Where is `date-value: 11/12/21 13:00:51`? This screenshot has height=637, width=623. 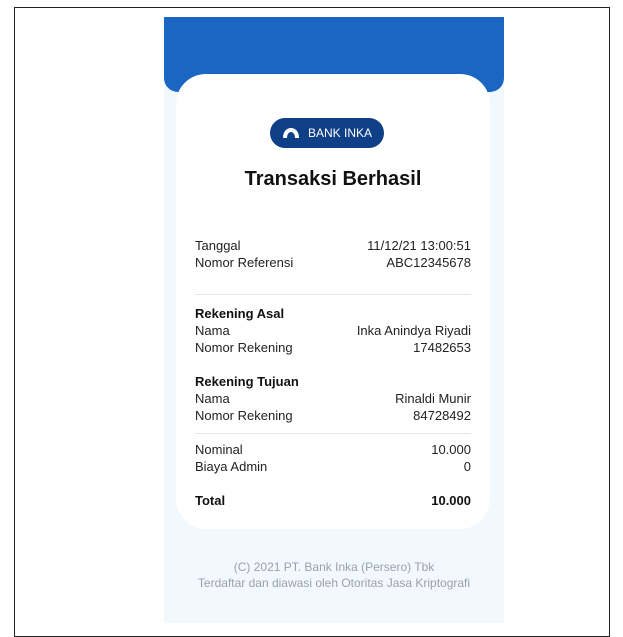 date-value: 11/12/21 13:00:51 is located at coordinates (419, 245).